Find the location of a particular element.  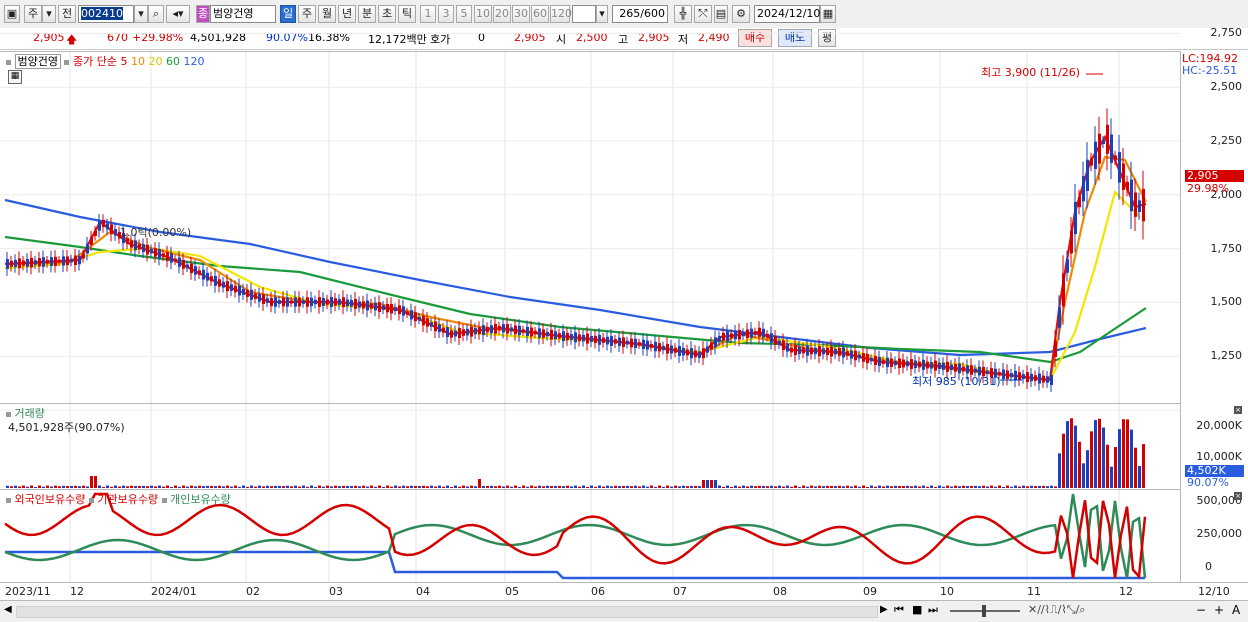

first-page-icon: ⏮ is located at coordinates (899, 610).